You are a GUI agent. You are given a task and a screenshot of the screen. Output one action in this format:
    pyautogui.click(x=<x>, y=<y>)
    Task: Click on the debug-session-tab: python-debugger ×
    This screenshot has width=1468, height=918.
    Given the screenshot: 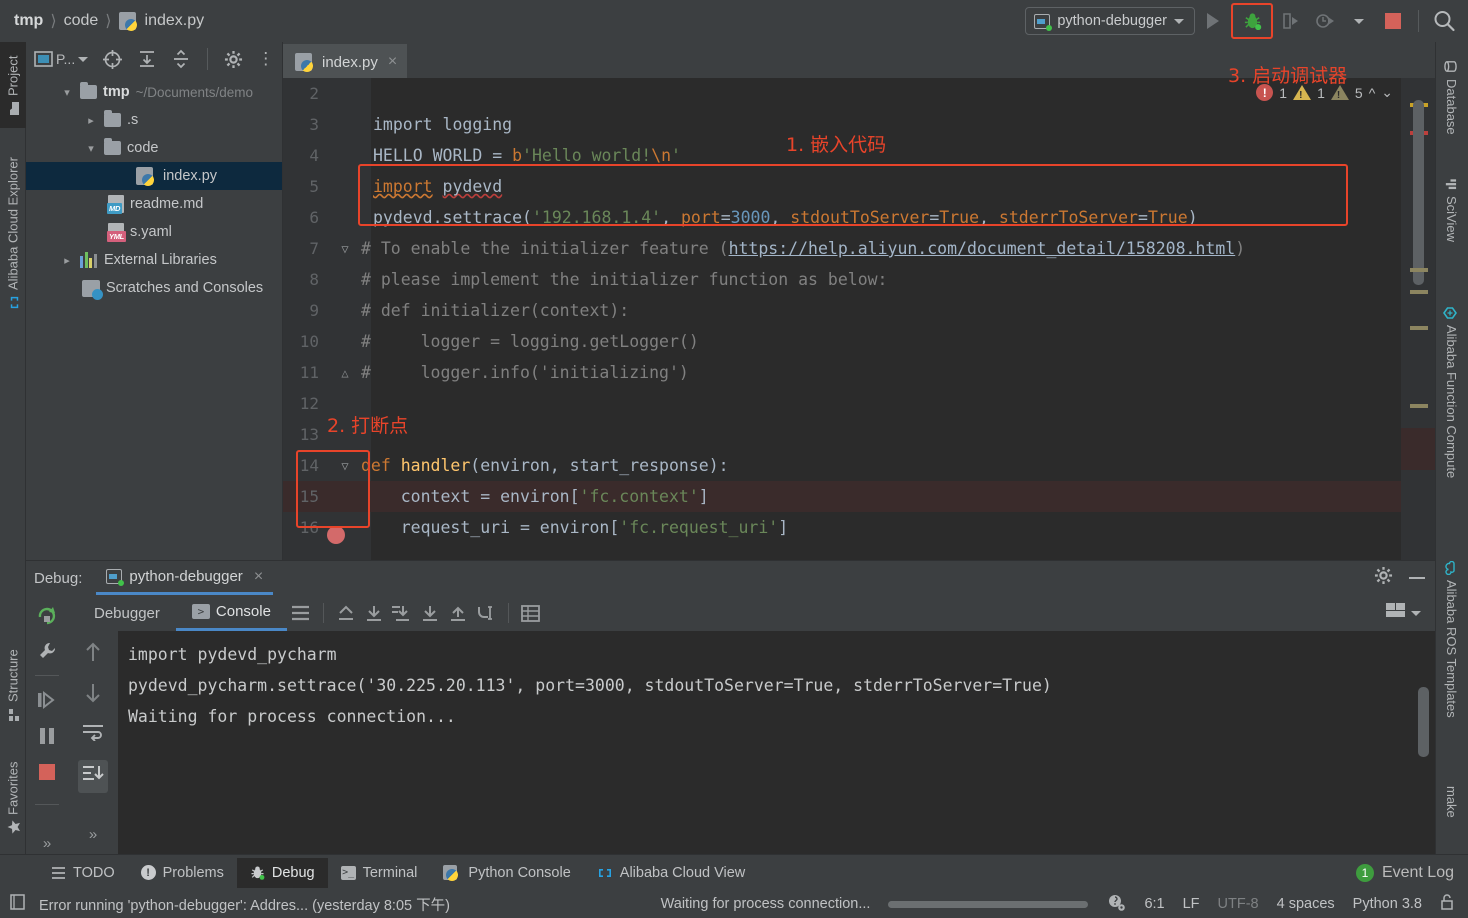 What is the action you would take?
    pyautogui.click(x=185, y=578)
    